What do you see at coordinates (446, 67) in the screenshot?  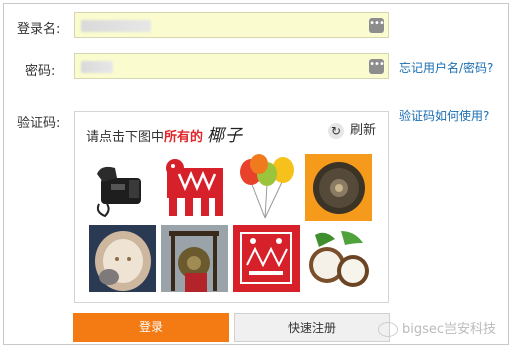 I see `forgot-password-link: 忘记用户名/密码?` at bounding box center [446, 67].